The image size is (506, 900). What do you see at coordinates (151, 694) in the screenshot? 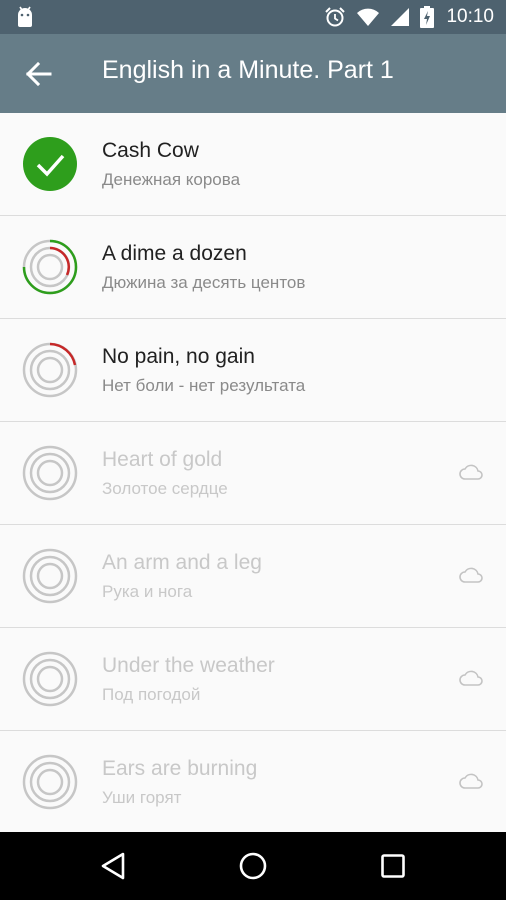
I see `list-item-subtitle: Под погодой` at bounding box center [151, 694].